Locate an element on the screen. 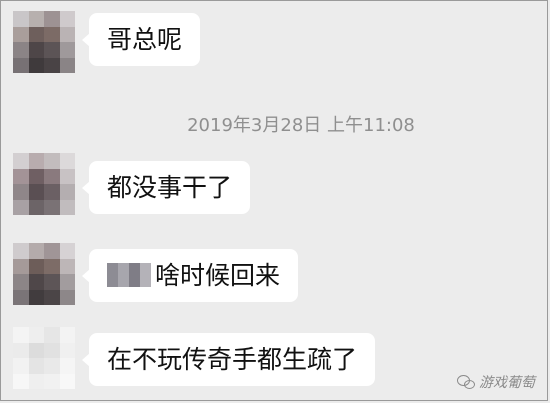 This screenshot has height=403, width=550. message-bubble: 啥时候回来 is located at coordinates (190, 275).